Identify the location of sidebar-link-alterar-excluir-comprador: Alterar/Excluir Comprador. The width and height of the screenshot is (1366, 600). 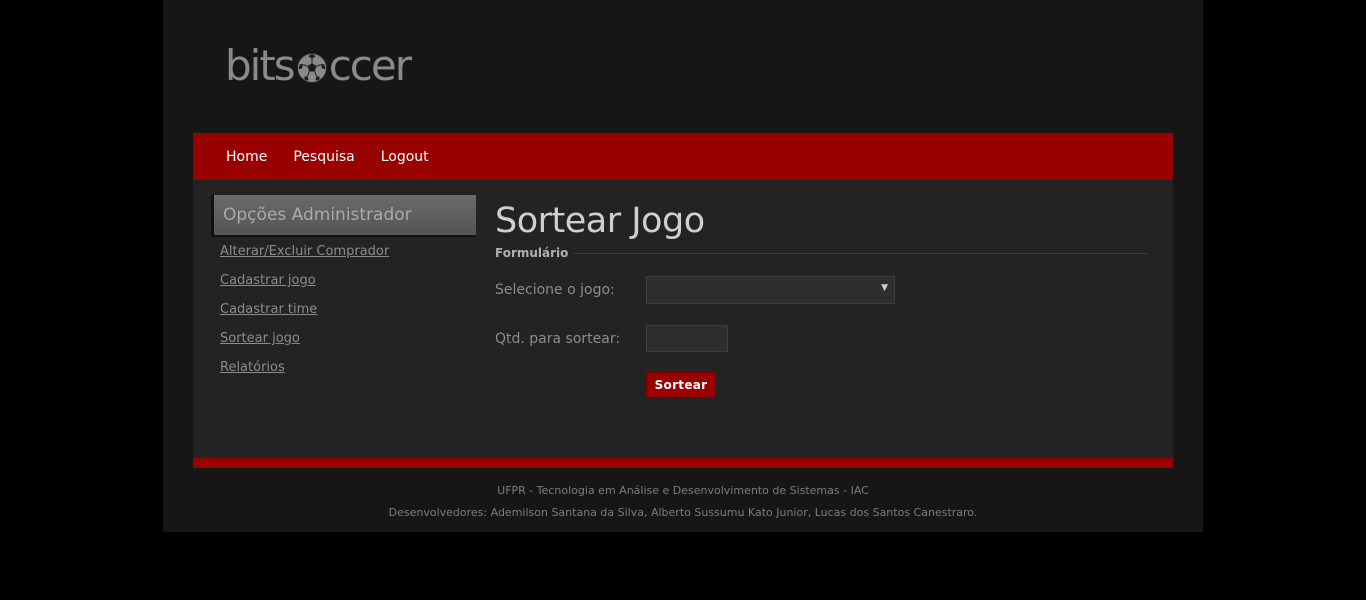
(304, 251).